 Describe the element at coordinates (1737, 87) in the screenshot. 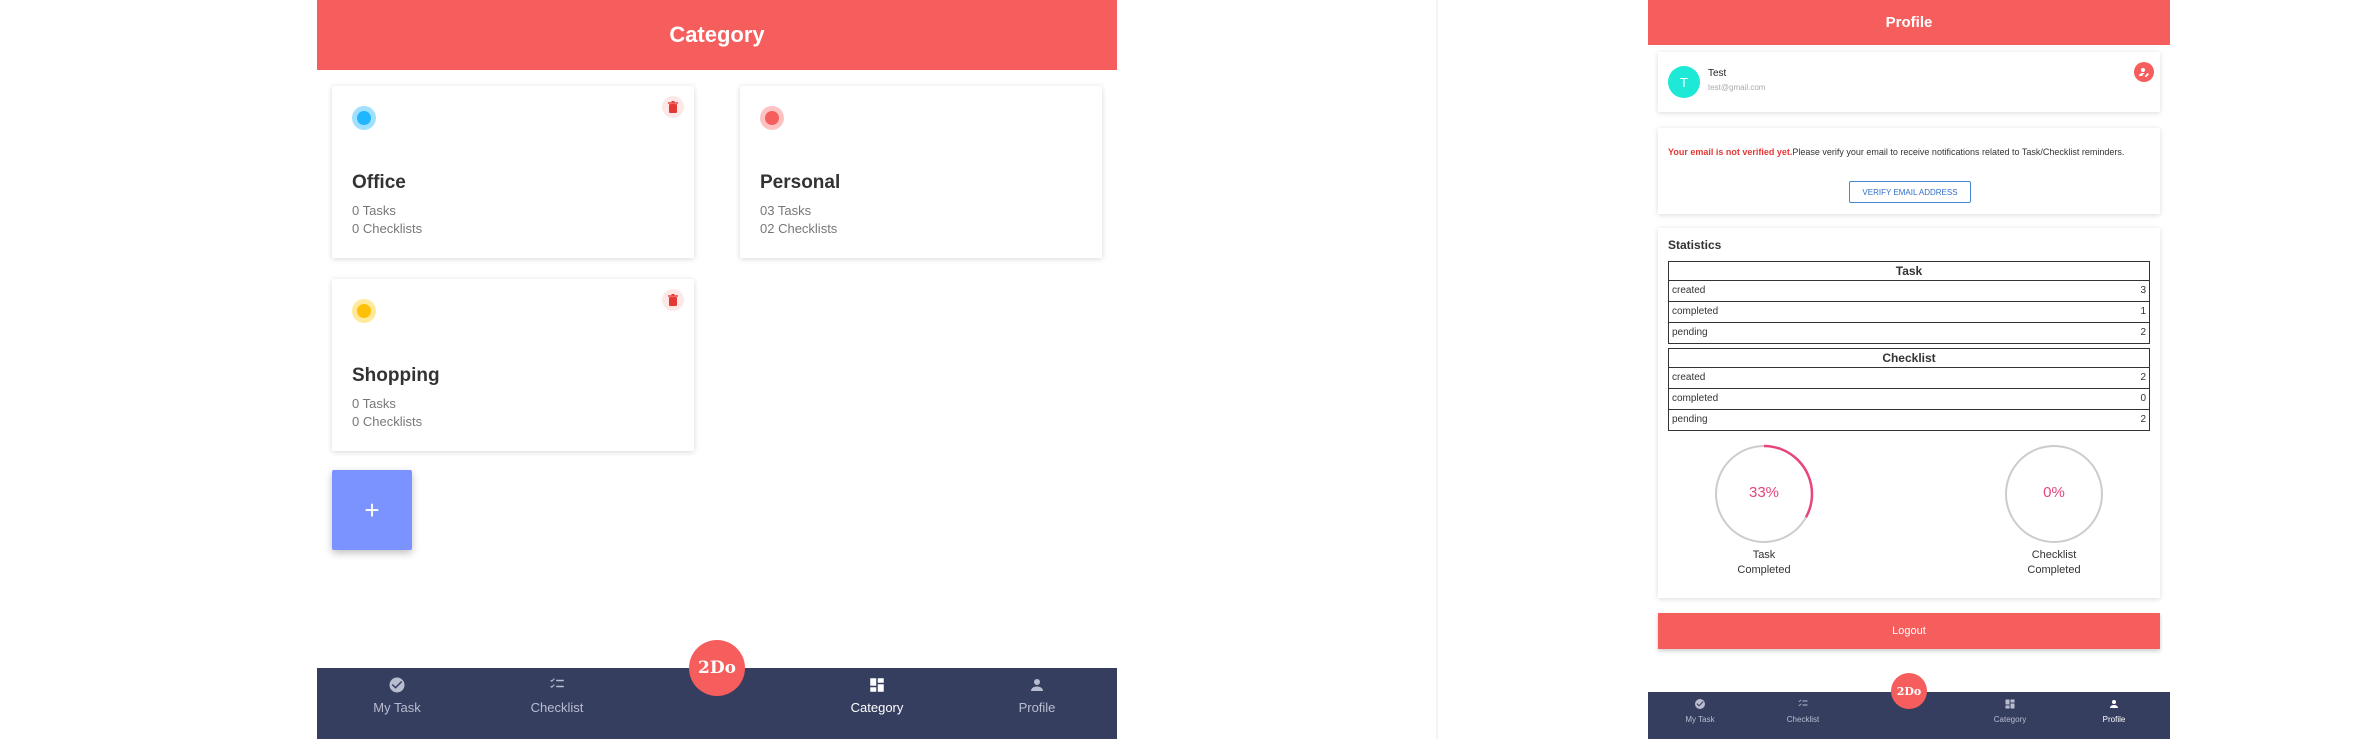

I see `user-email: test@gmail.com` at that location.